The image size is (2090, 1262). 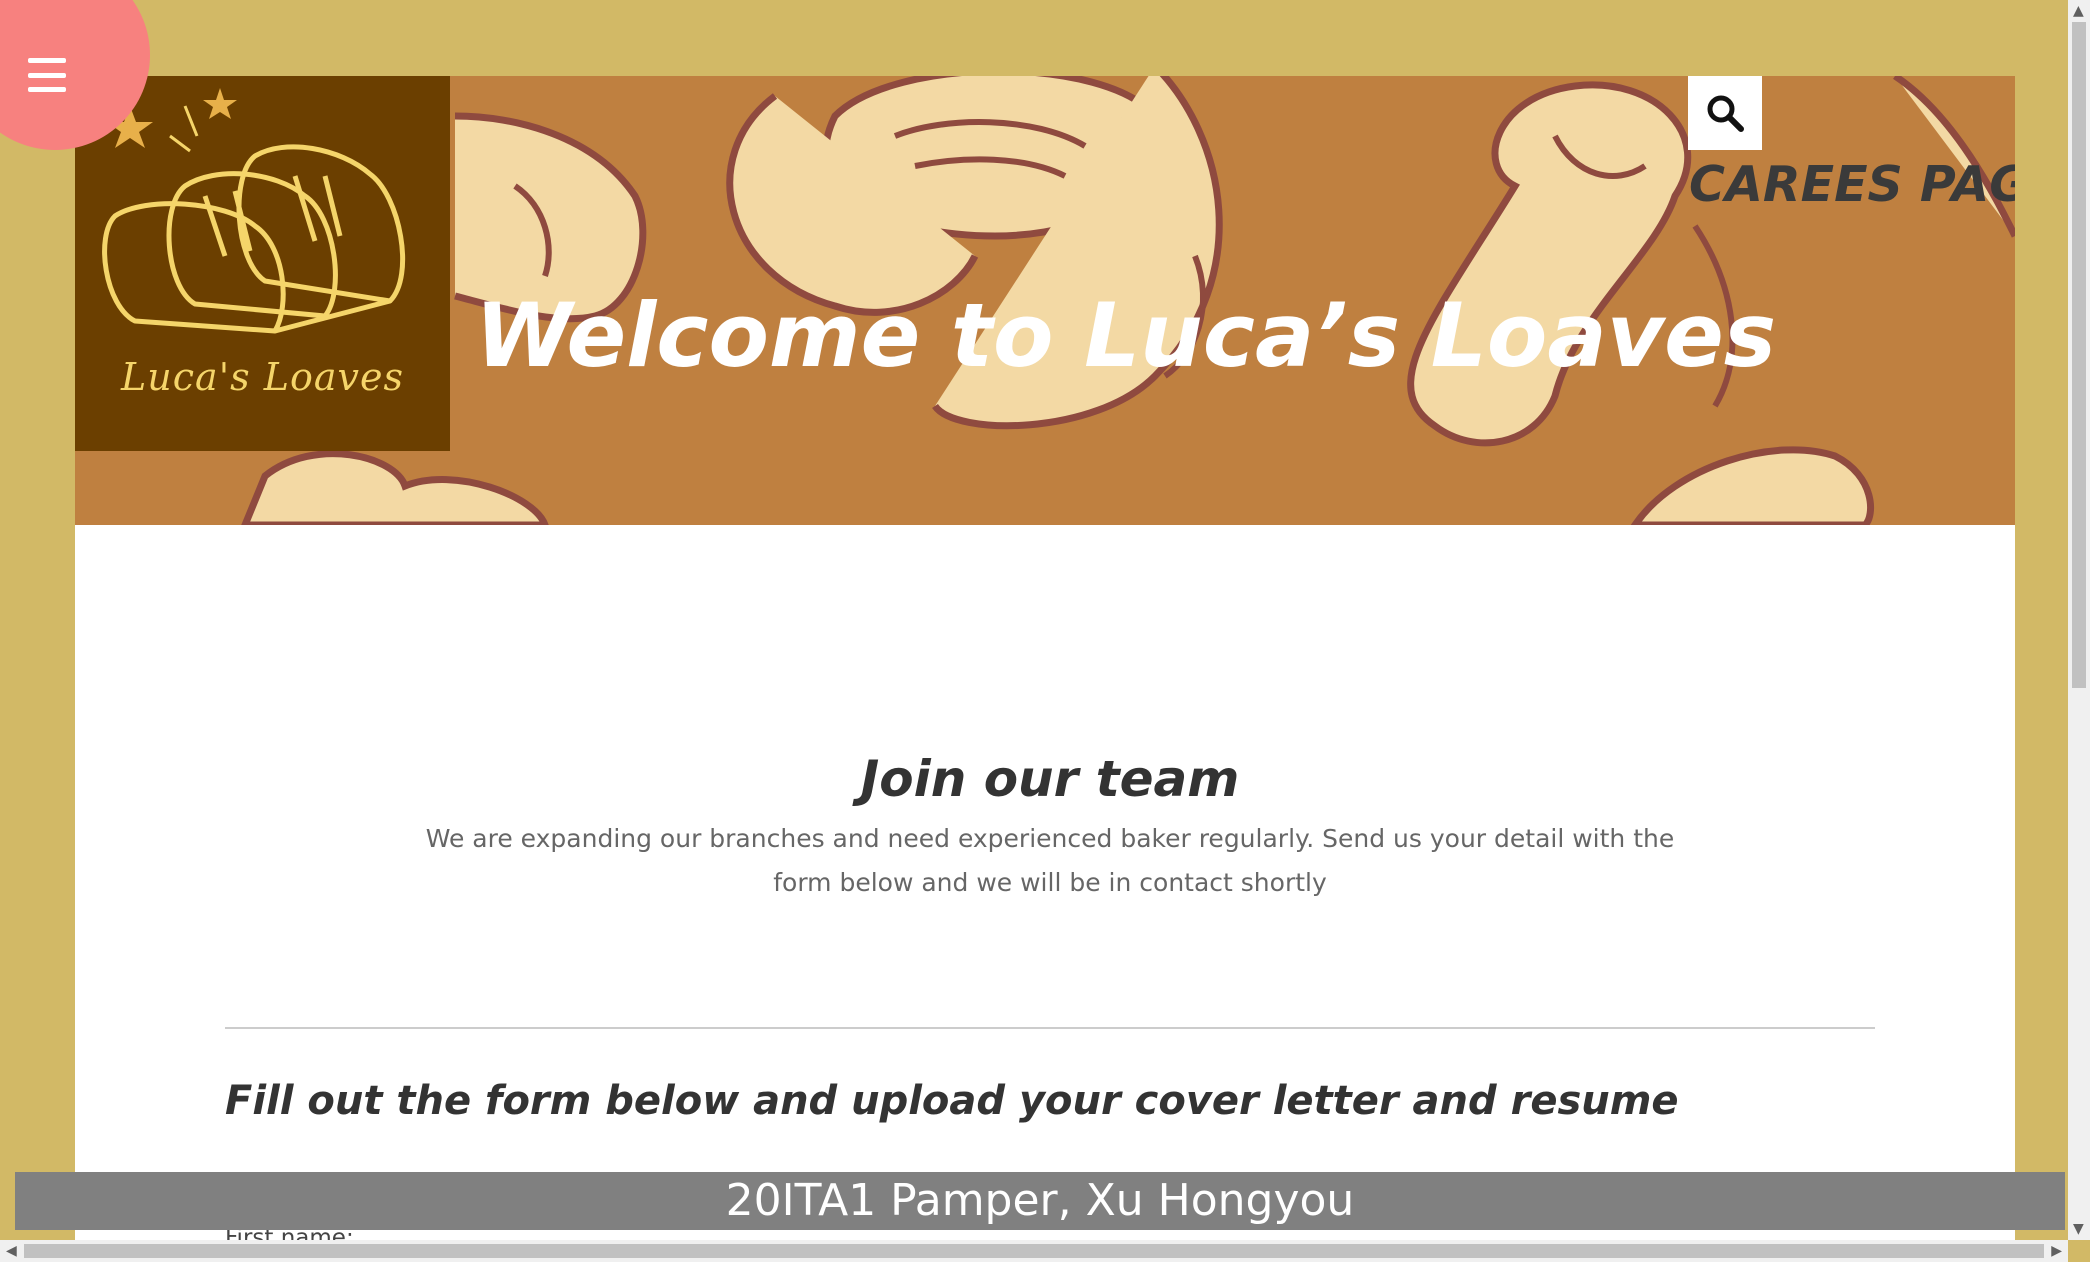 I want to click on scroll-down-arrow-icon: ▼, so click(x=2078, y=1229).